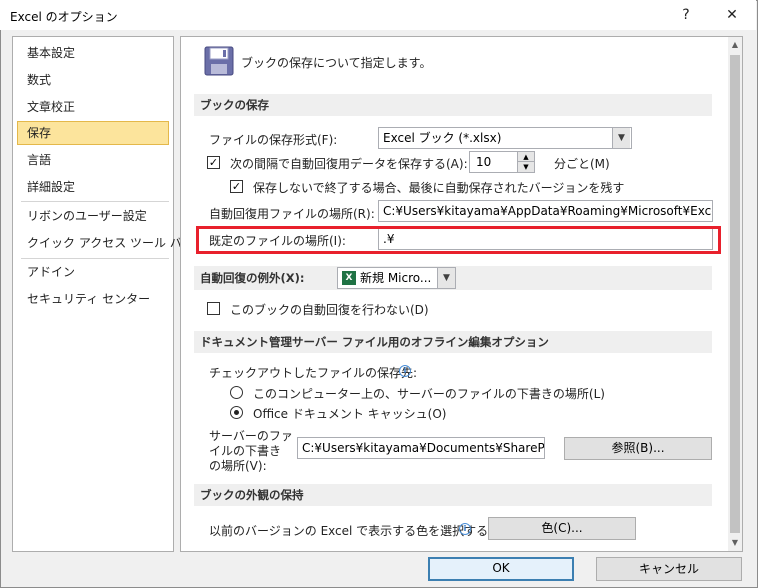 The image size is (758, 588). I want to click on autorecover-minutes-value: 10, so click(484, 162).